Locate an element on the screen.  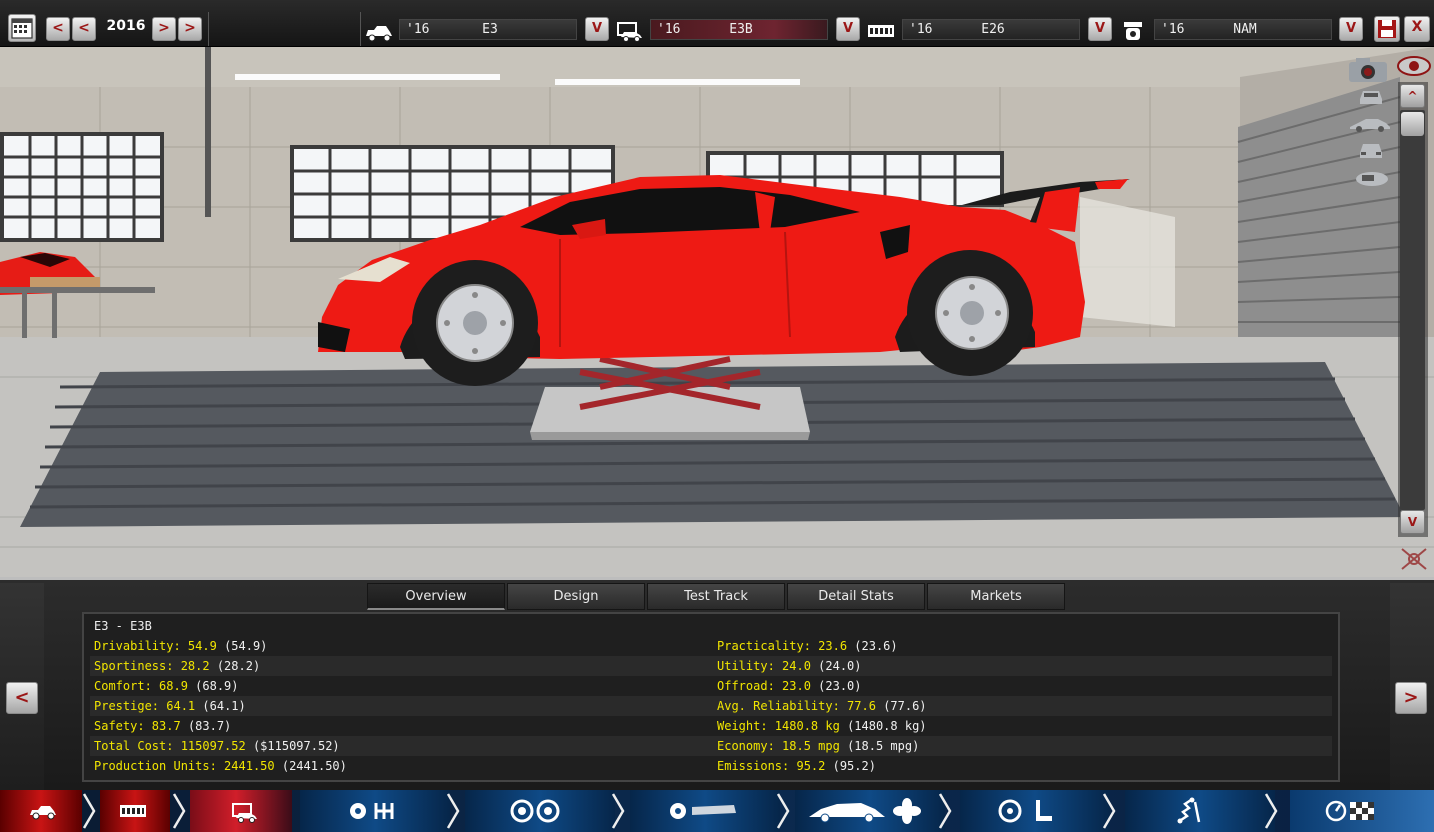
car-model-dropdown-button: V is located at coordinates (848, 29).